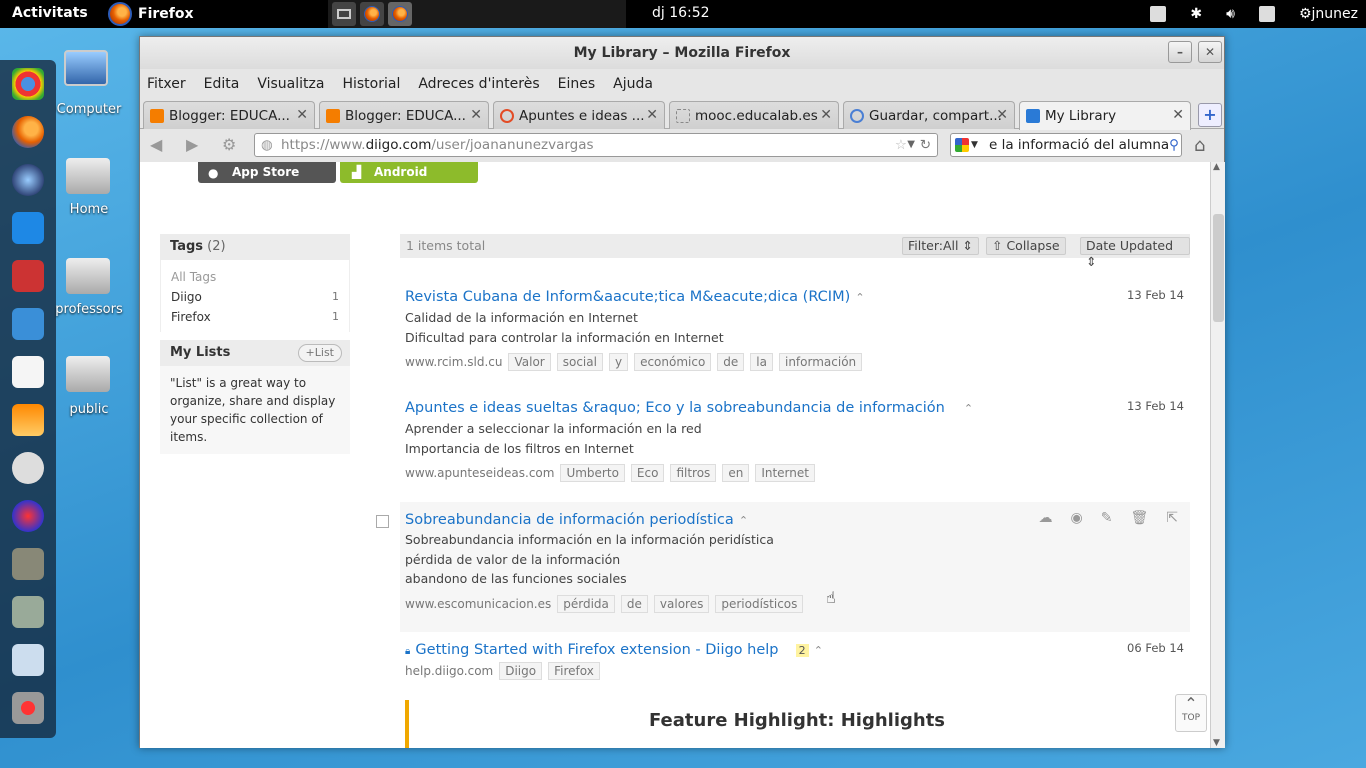 The width and height of the screenshot is (1366, 768). What do you see at coordinates (681, 603) in the screenshot?
I see `tag-chip: valores` at bounding box center [681, 603].